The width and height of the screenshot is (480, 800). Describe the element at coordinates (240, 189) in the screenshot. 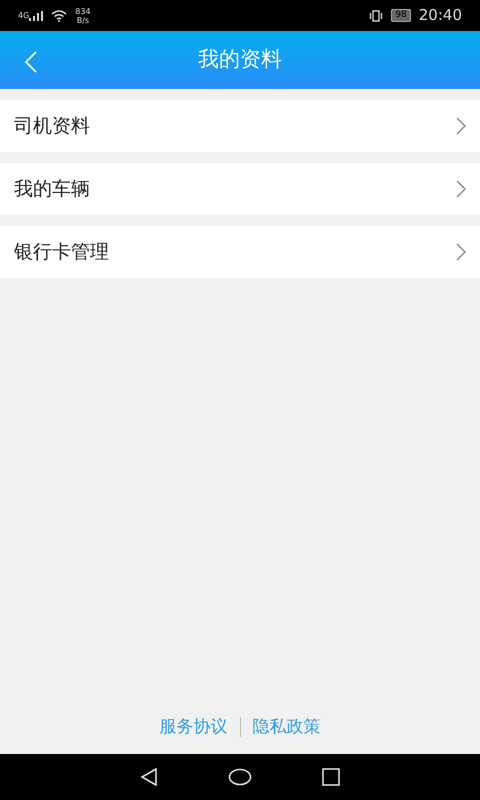

I see `menu-item: 我的车辆` at that location.